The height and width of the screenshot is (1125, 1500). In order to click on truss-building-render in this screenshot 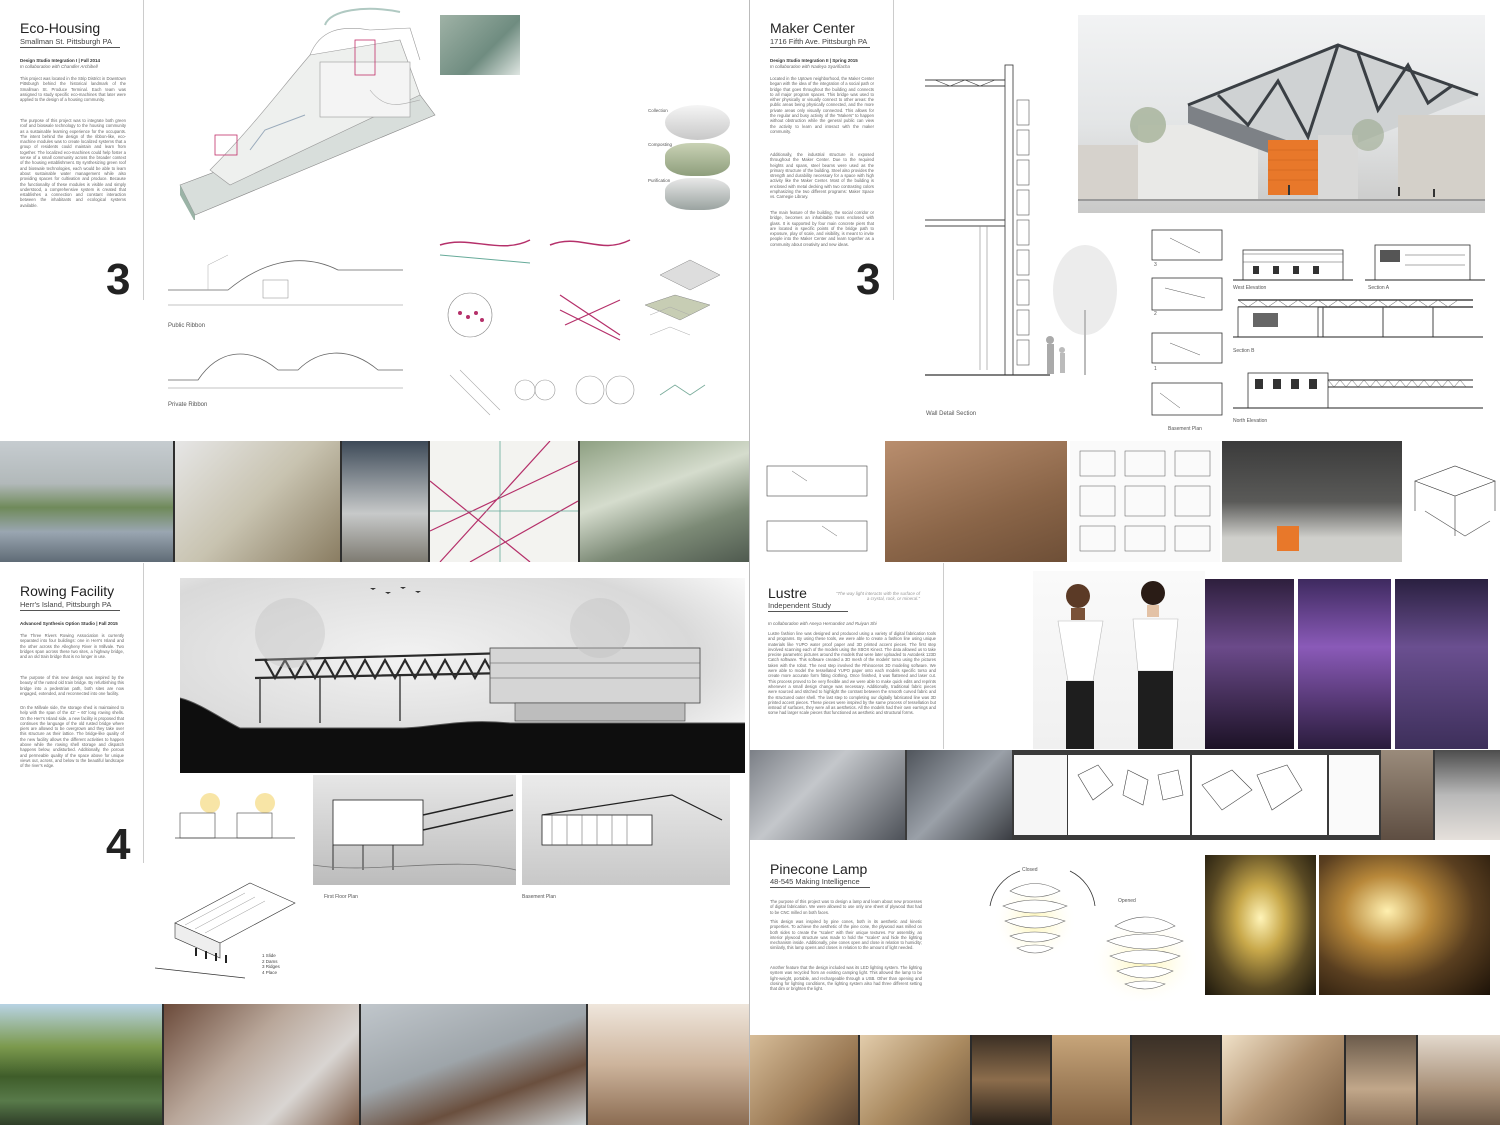, I will do `click(1281, 122)`.